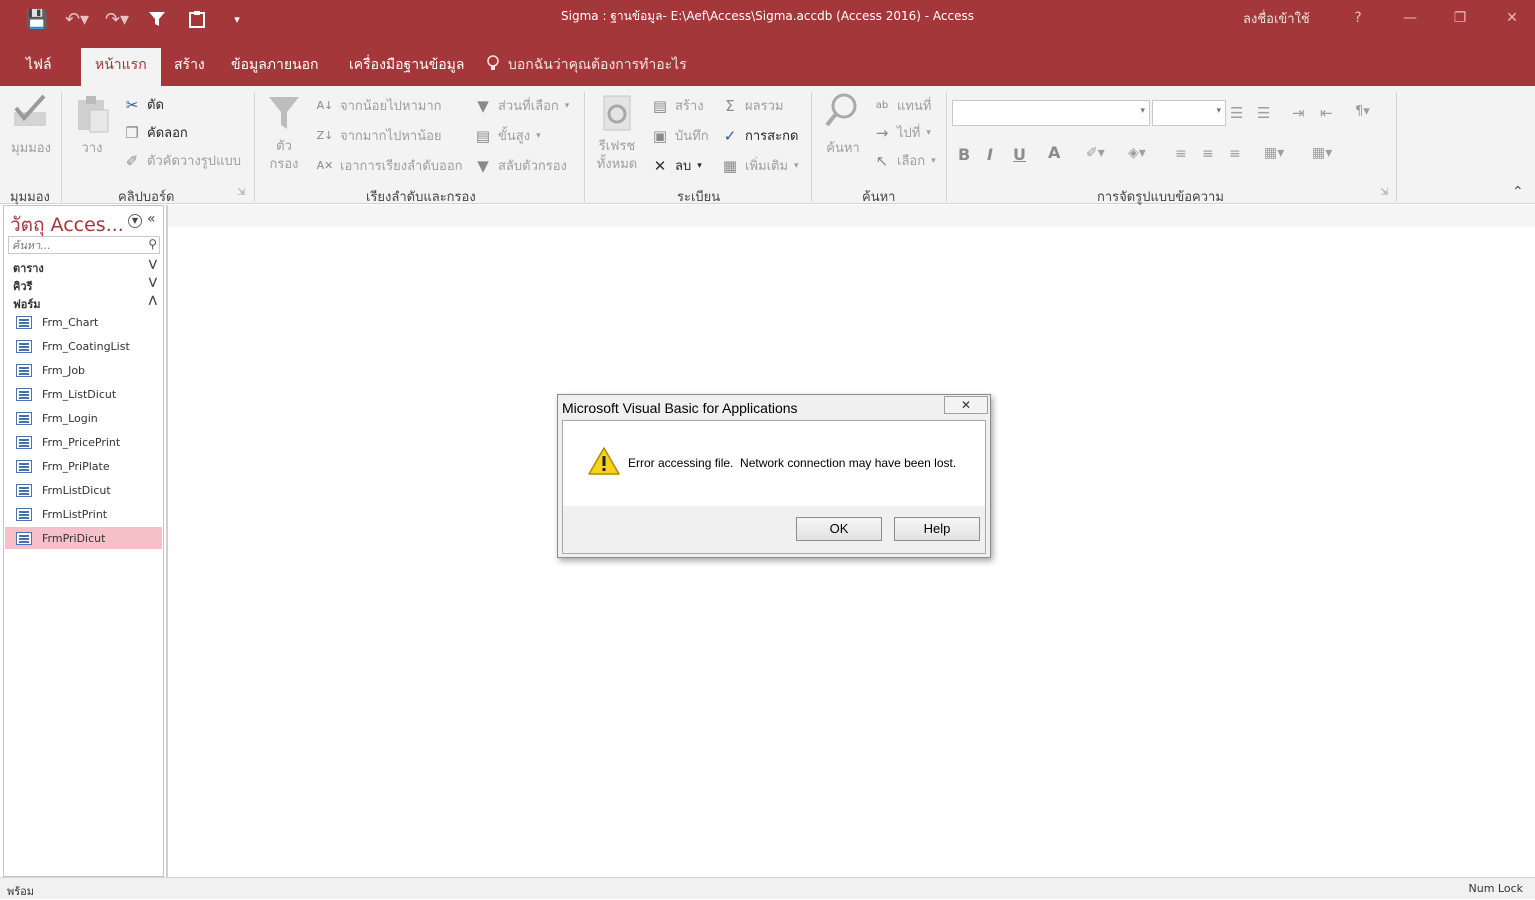 Image resolution: width=1535 pixels, height=900 pixels. What do you see at coordinates (121, 67) in the screenshot?
I see `tab-home: หน้าแรก` at bounding box center [121, 67].